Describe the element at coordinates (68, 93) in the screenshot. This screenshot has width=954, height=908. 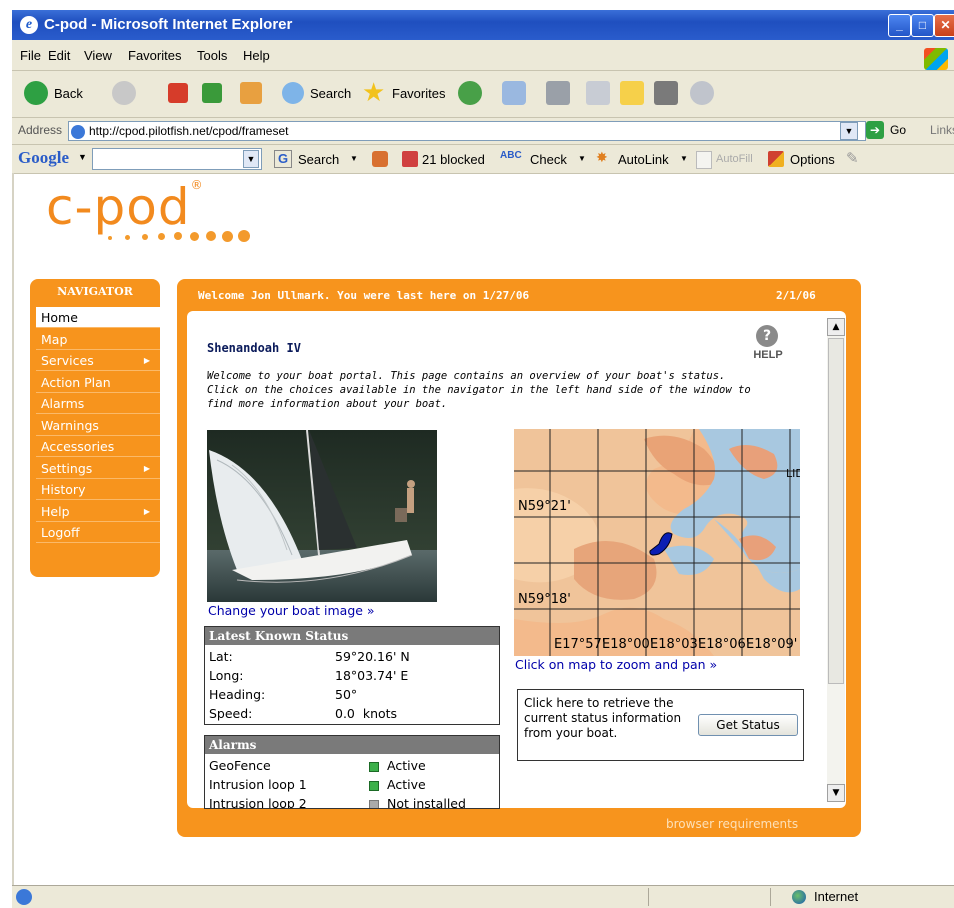
I see `back-button: Back` at that location.